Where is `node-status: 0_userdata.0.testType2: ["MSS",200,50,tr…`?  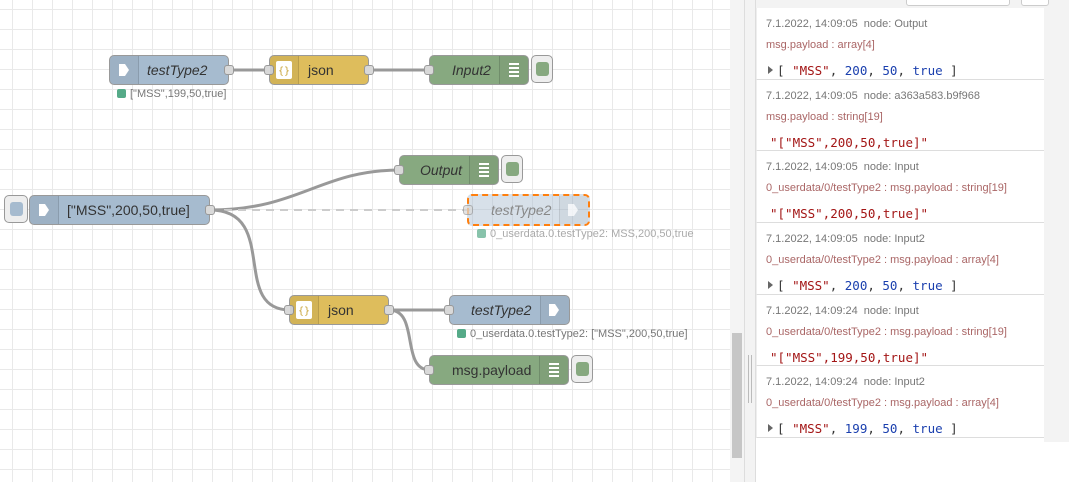 node-status: 0_userdata.0.testType2: ["MSS",200,50,tr… is located at coordinates (572, 334).